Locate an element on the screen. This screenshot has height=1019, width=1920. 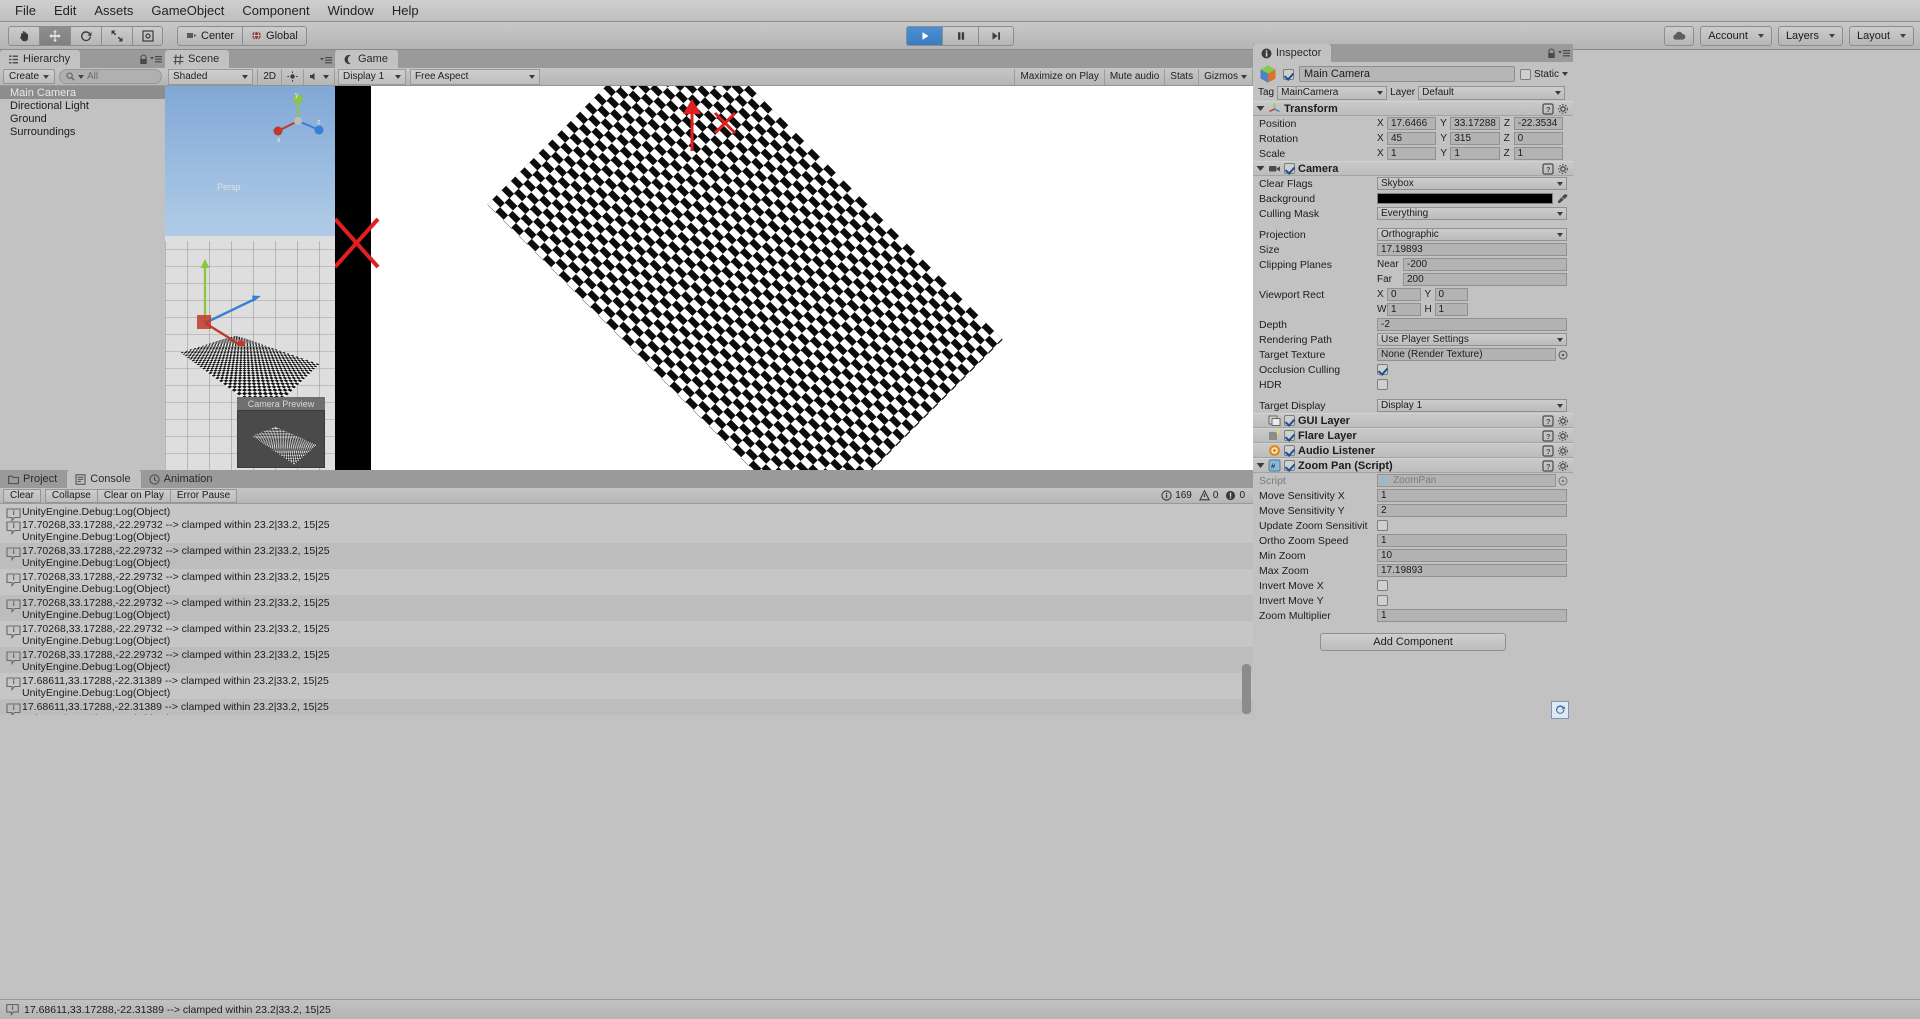
add-component-button: Add Component is located at coordinates (1413, 642).